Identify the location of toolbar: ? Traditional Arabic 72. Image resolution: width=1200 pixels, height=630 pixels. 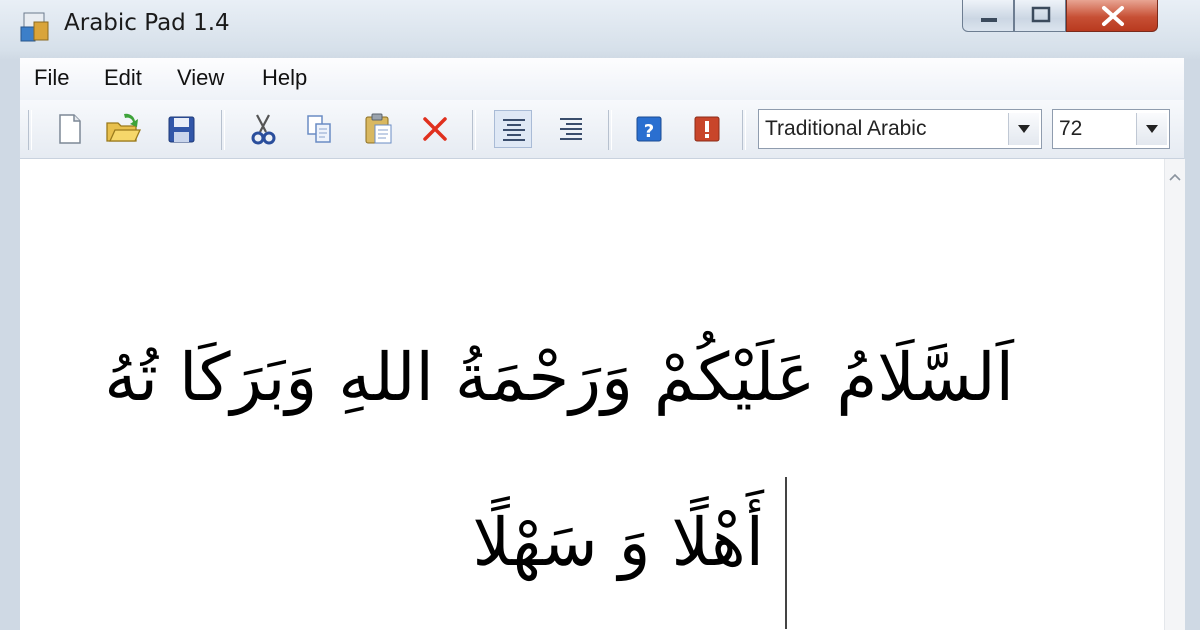
(602, 129).